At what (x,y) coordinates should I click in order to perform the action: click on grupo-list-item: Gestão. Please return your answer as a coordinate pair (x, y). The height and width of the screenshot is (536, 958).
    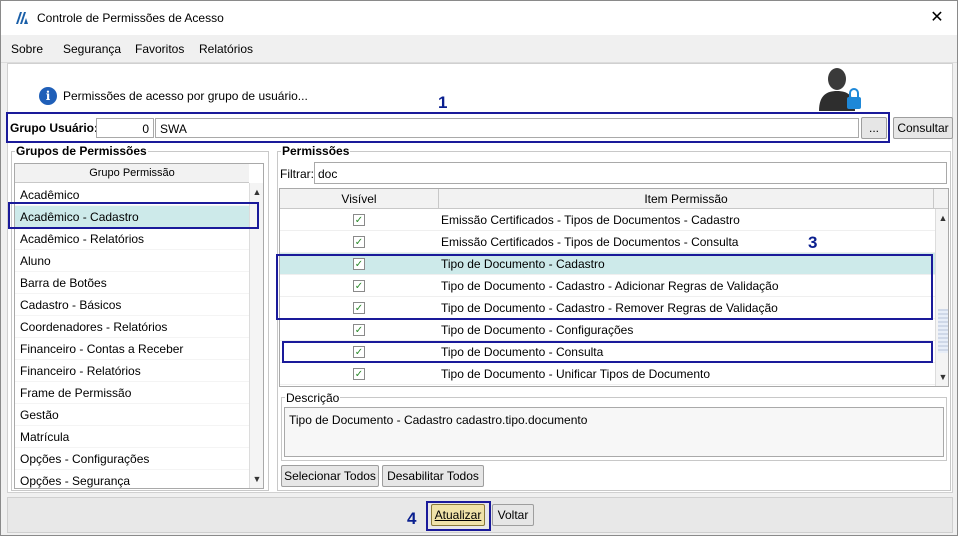
    Looking at the image, I should click on (132, 415).